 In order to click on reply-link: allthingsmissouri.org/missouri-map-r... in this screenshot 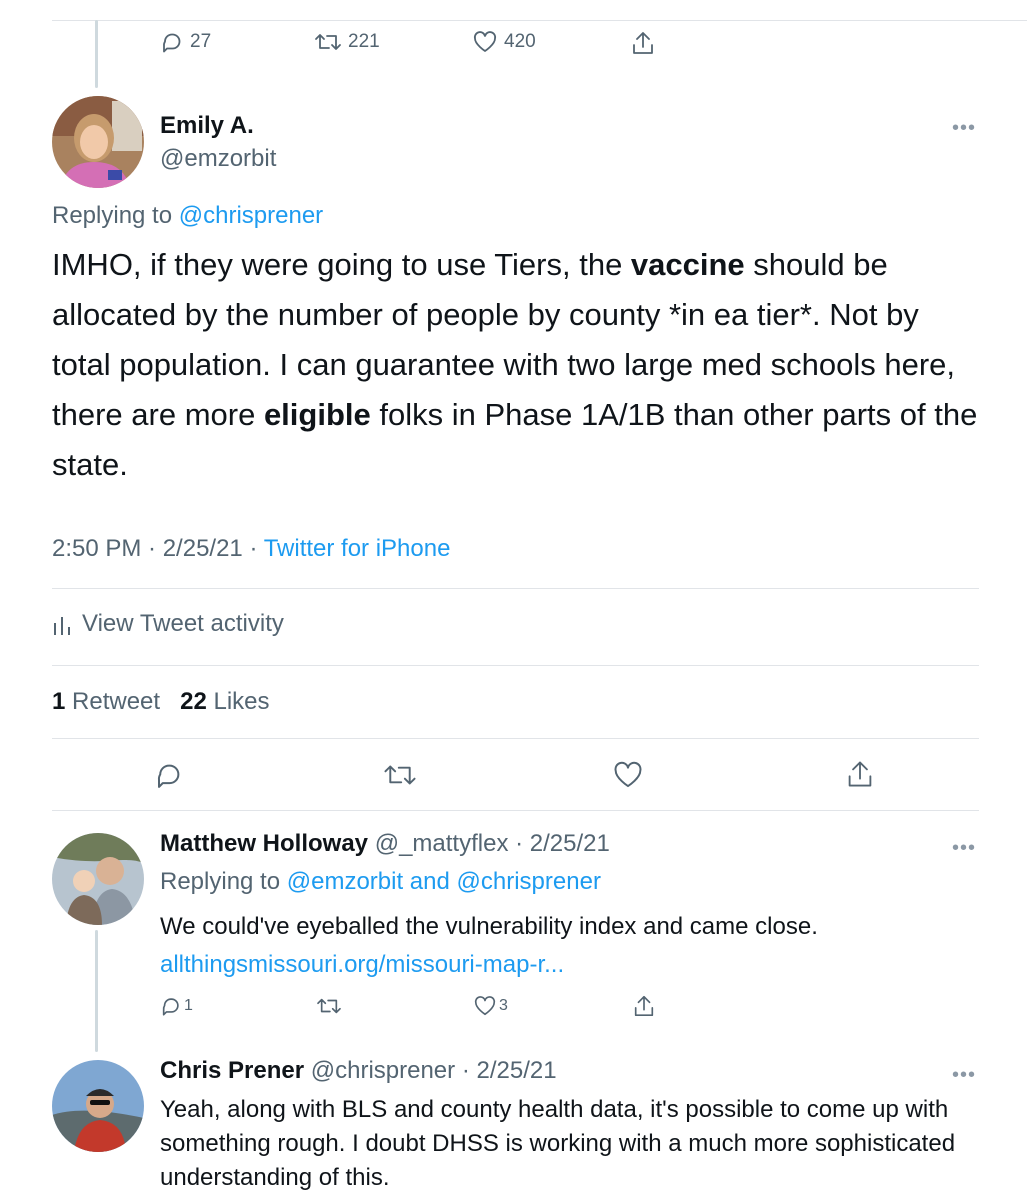, I will do `click(362, 965)`.